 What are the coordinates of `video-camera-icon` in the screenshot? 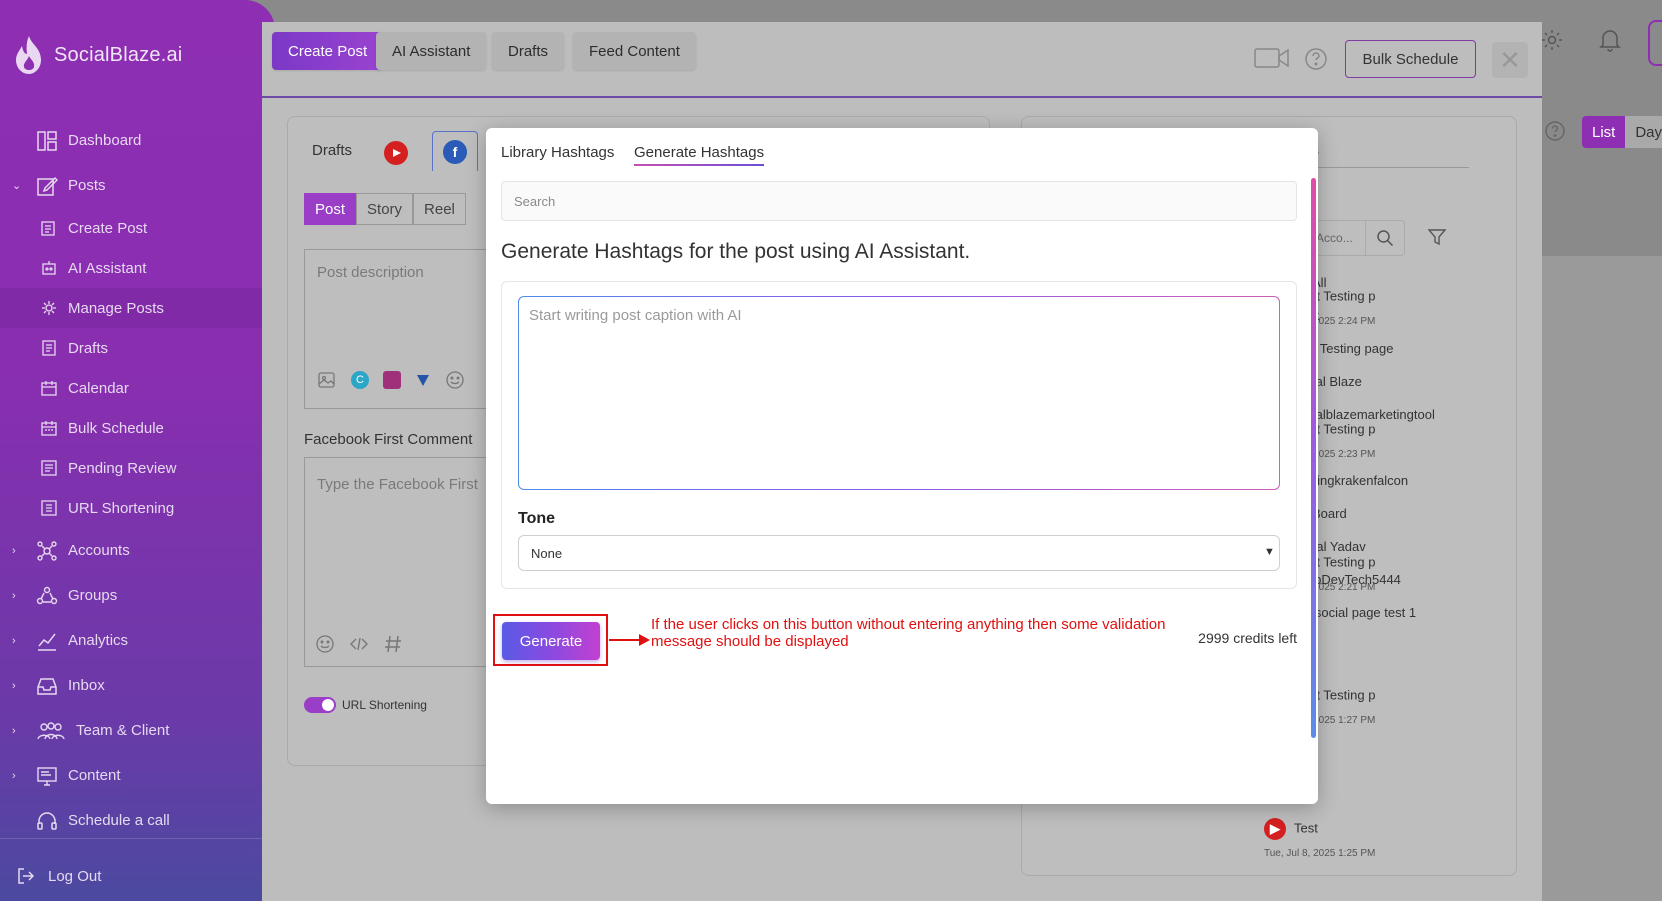 It's located at (1272, 58).